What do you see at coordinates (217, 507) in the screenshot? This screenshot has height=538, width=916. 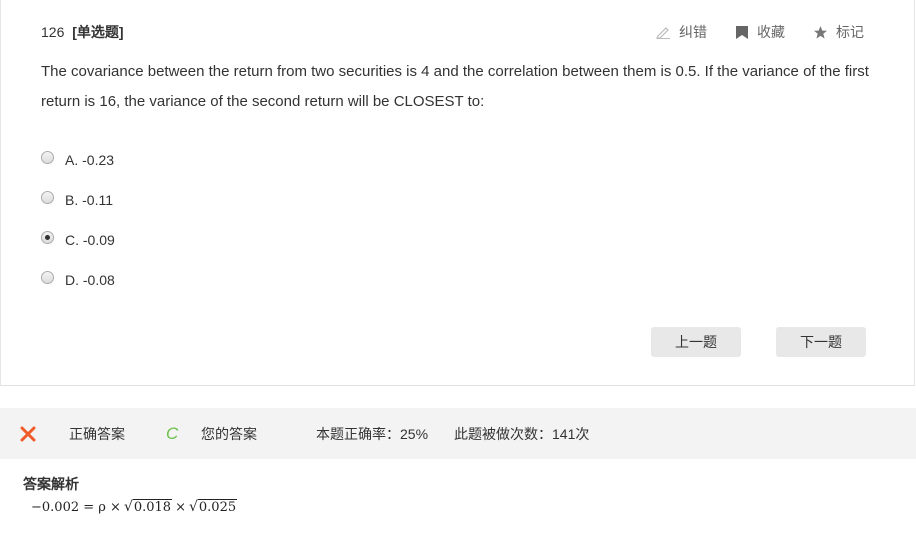 I see `sqrt-radicand-2: 0.025` at bounding box center [217, 507].